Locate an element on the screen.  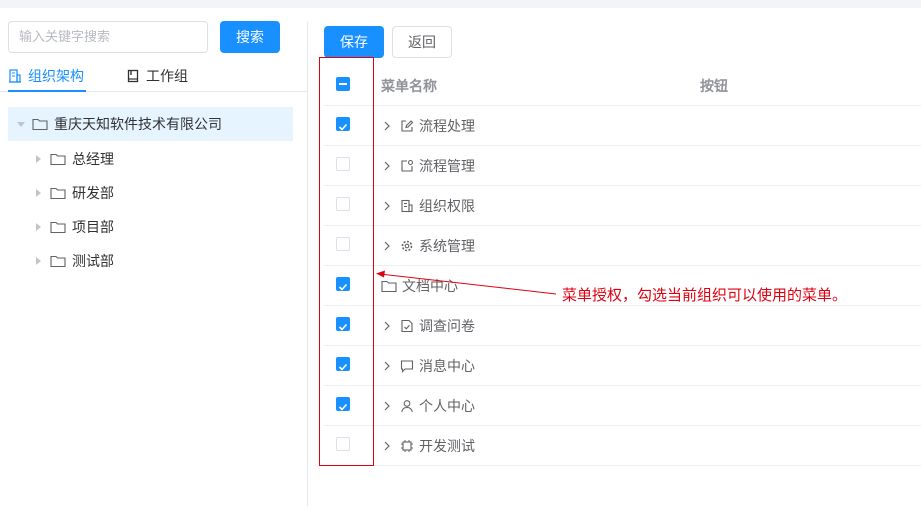
annotation-arrow is located at coordinates (466, 282).